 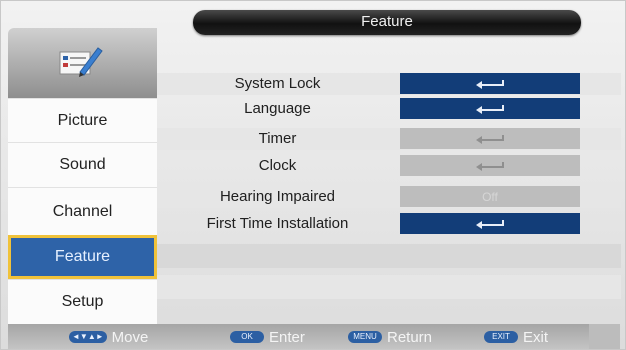 I want to click on sidebar-item-feature: Feature, so click(x=82, y=257).